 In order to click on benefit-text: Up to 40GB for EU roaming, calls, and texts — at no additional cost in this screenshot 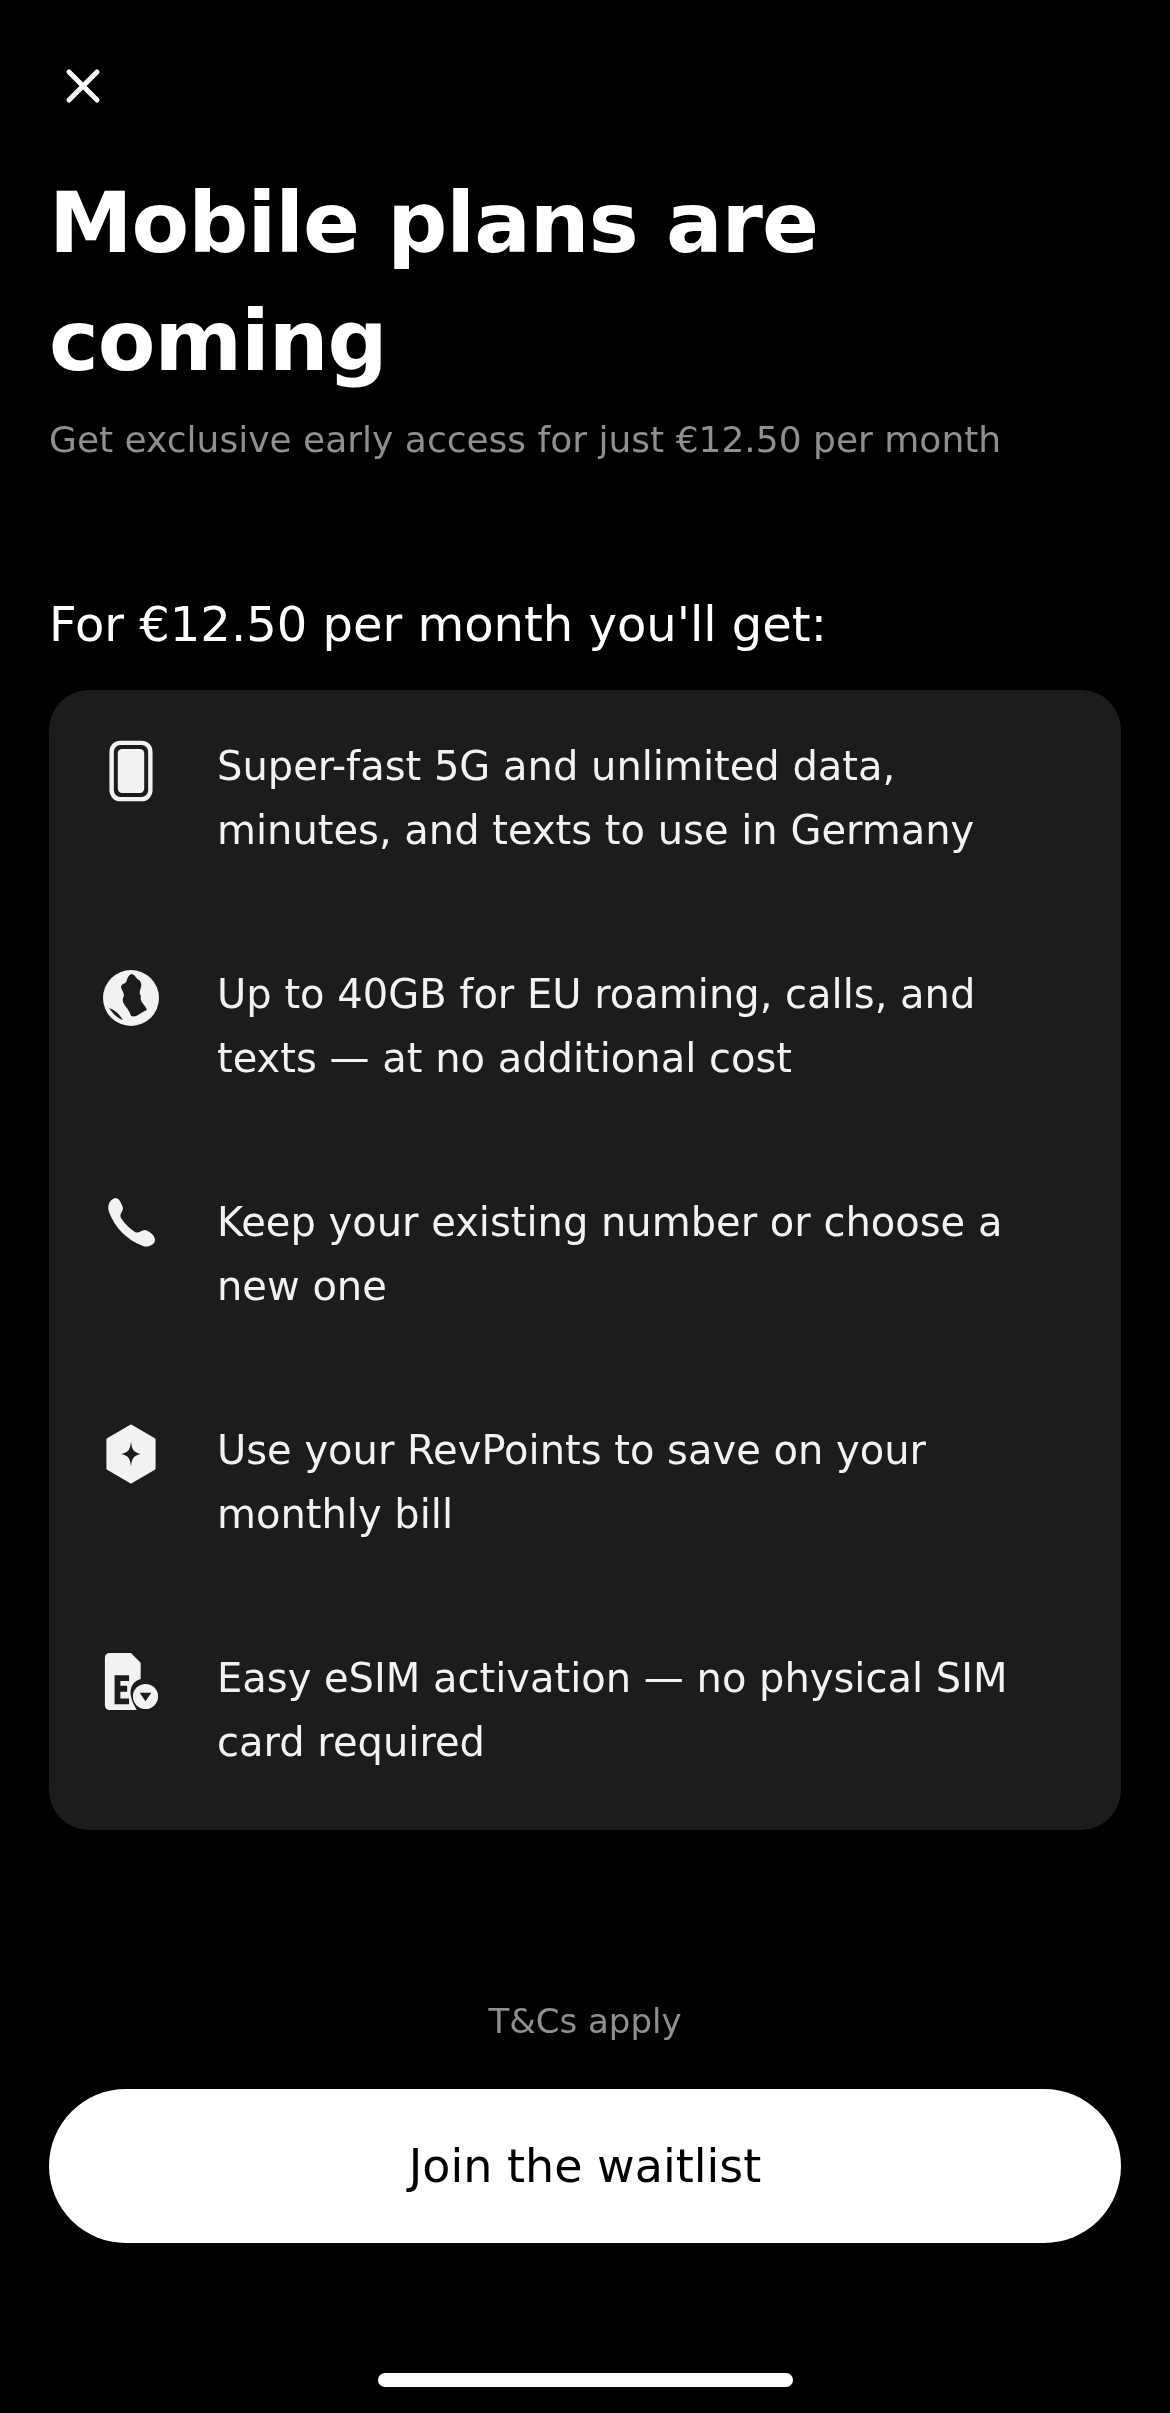, I will do `click(597, 1026)`.